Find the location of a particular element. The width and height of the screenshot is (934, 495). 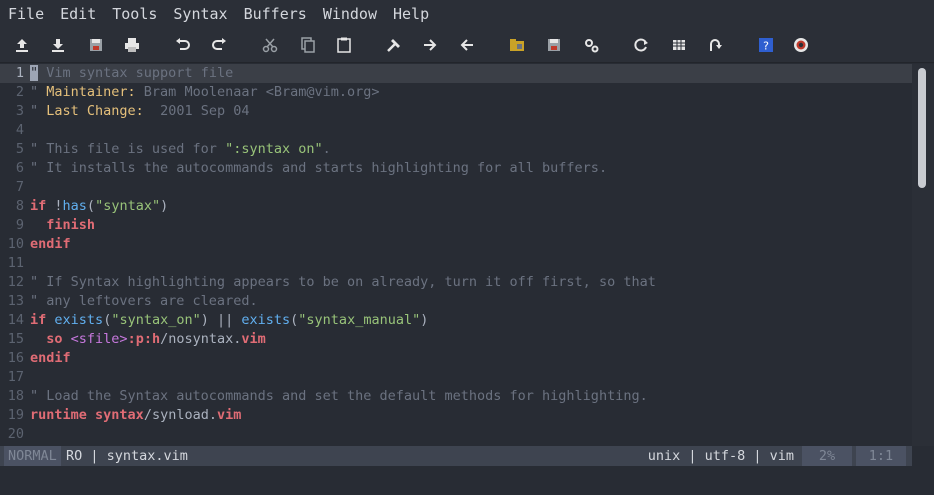

code-line: 5 " This file is used for ":syntax on". is located at coordinates (456, 149).